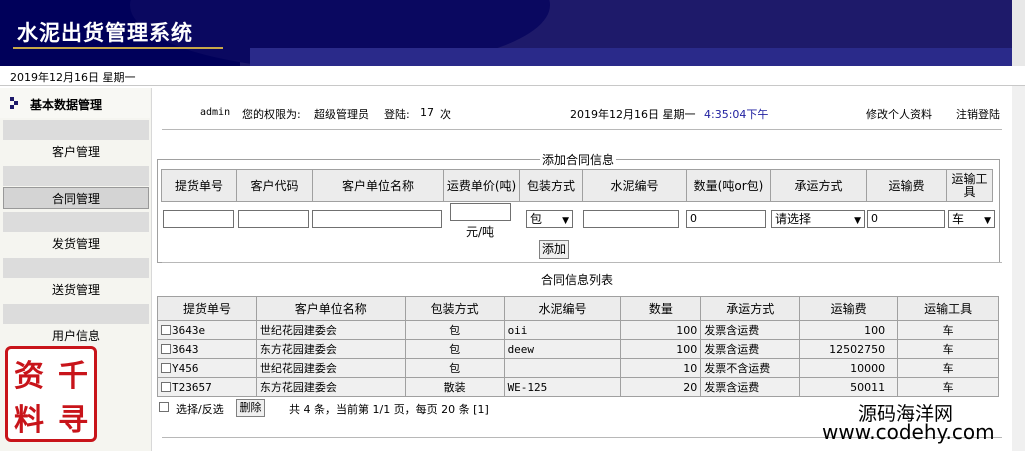 This screenshot has height=451, width=1025. What do you see at coordinates (536, 219) in the screenshot?
I see `packing-selected: 包` at bounding box center [536, 219].